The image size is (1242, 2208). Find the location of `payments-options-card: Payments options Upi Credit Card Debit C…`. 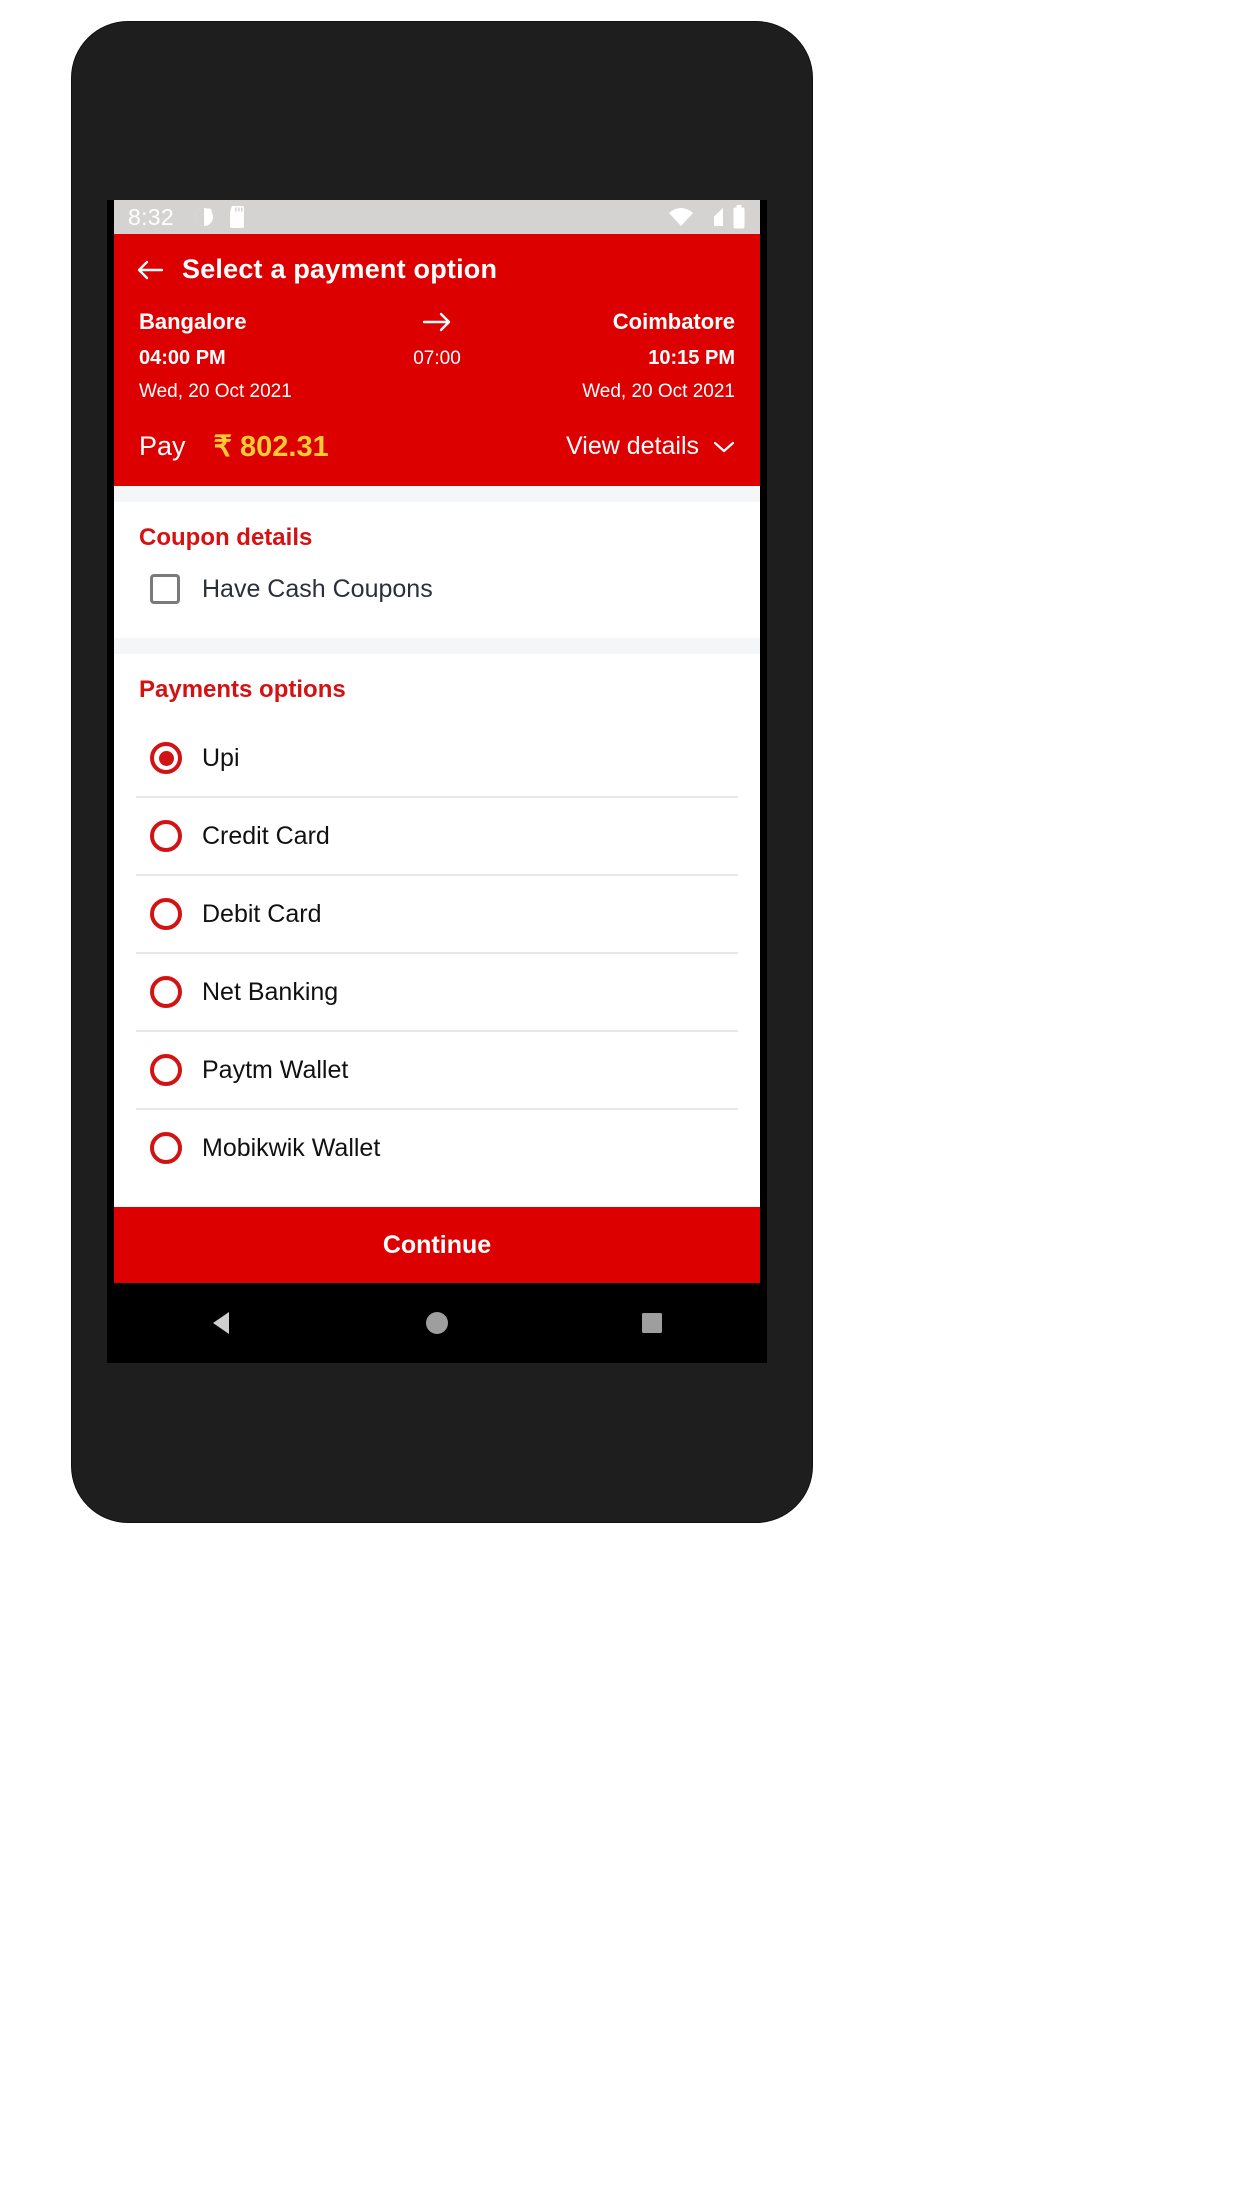

payments-options-card: Payments options Upi Credit Card Debit C… is located at coordinates (437, 930).